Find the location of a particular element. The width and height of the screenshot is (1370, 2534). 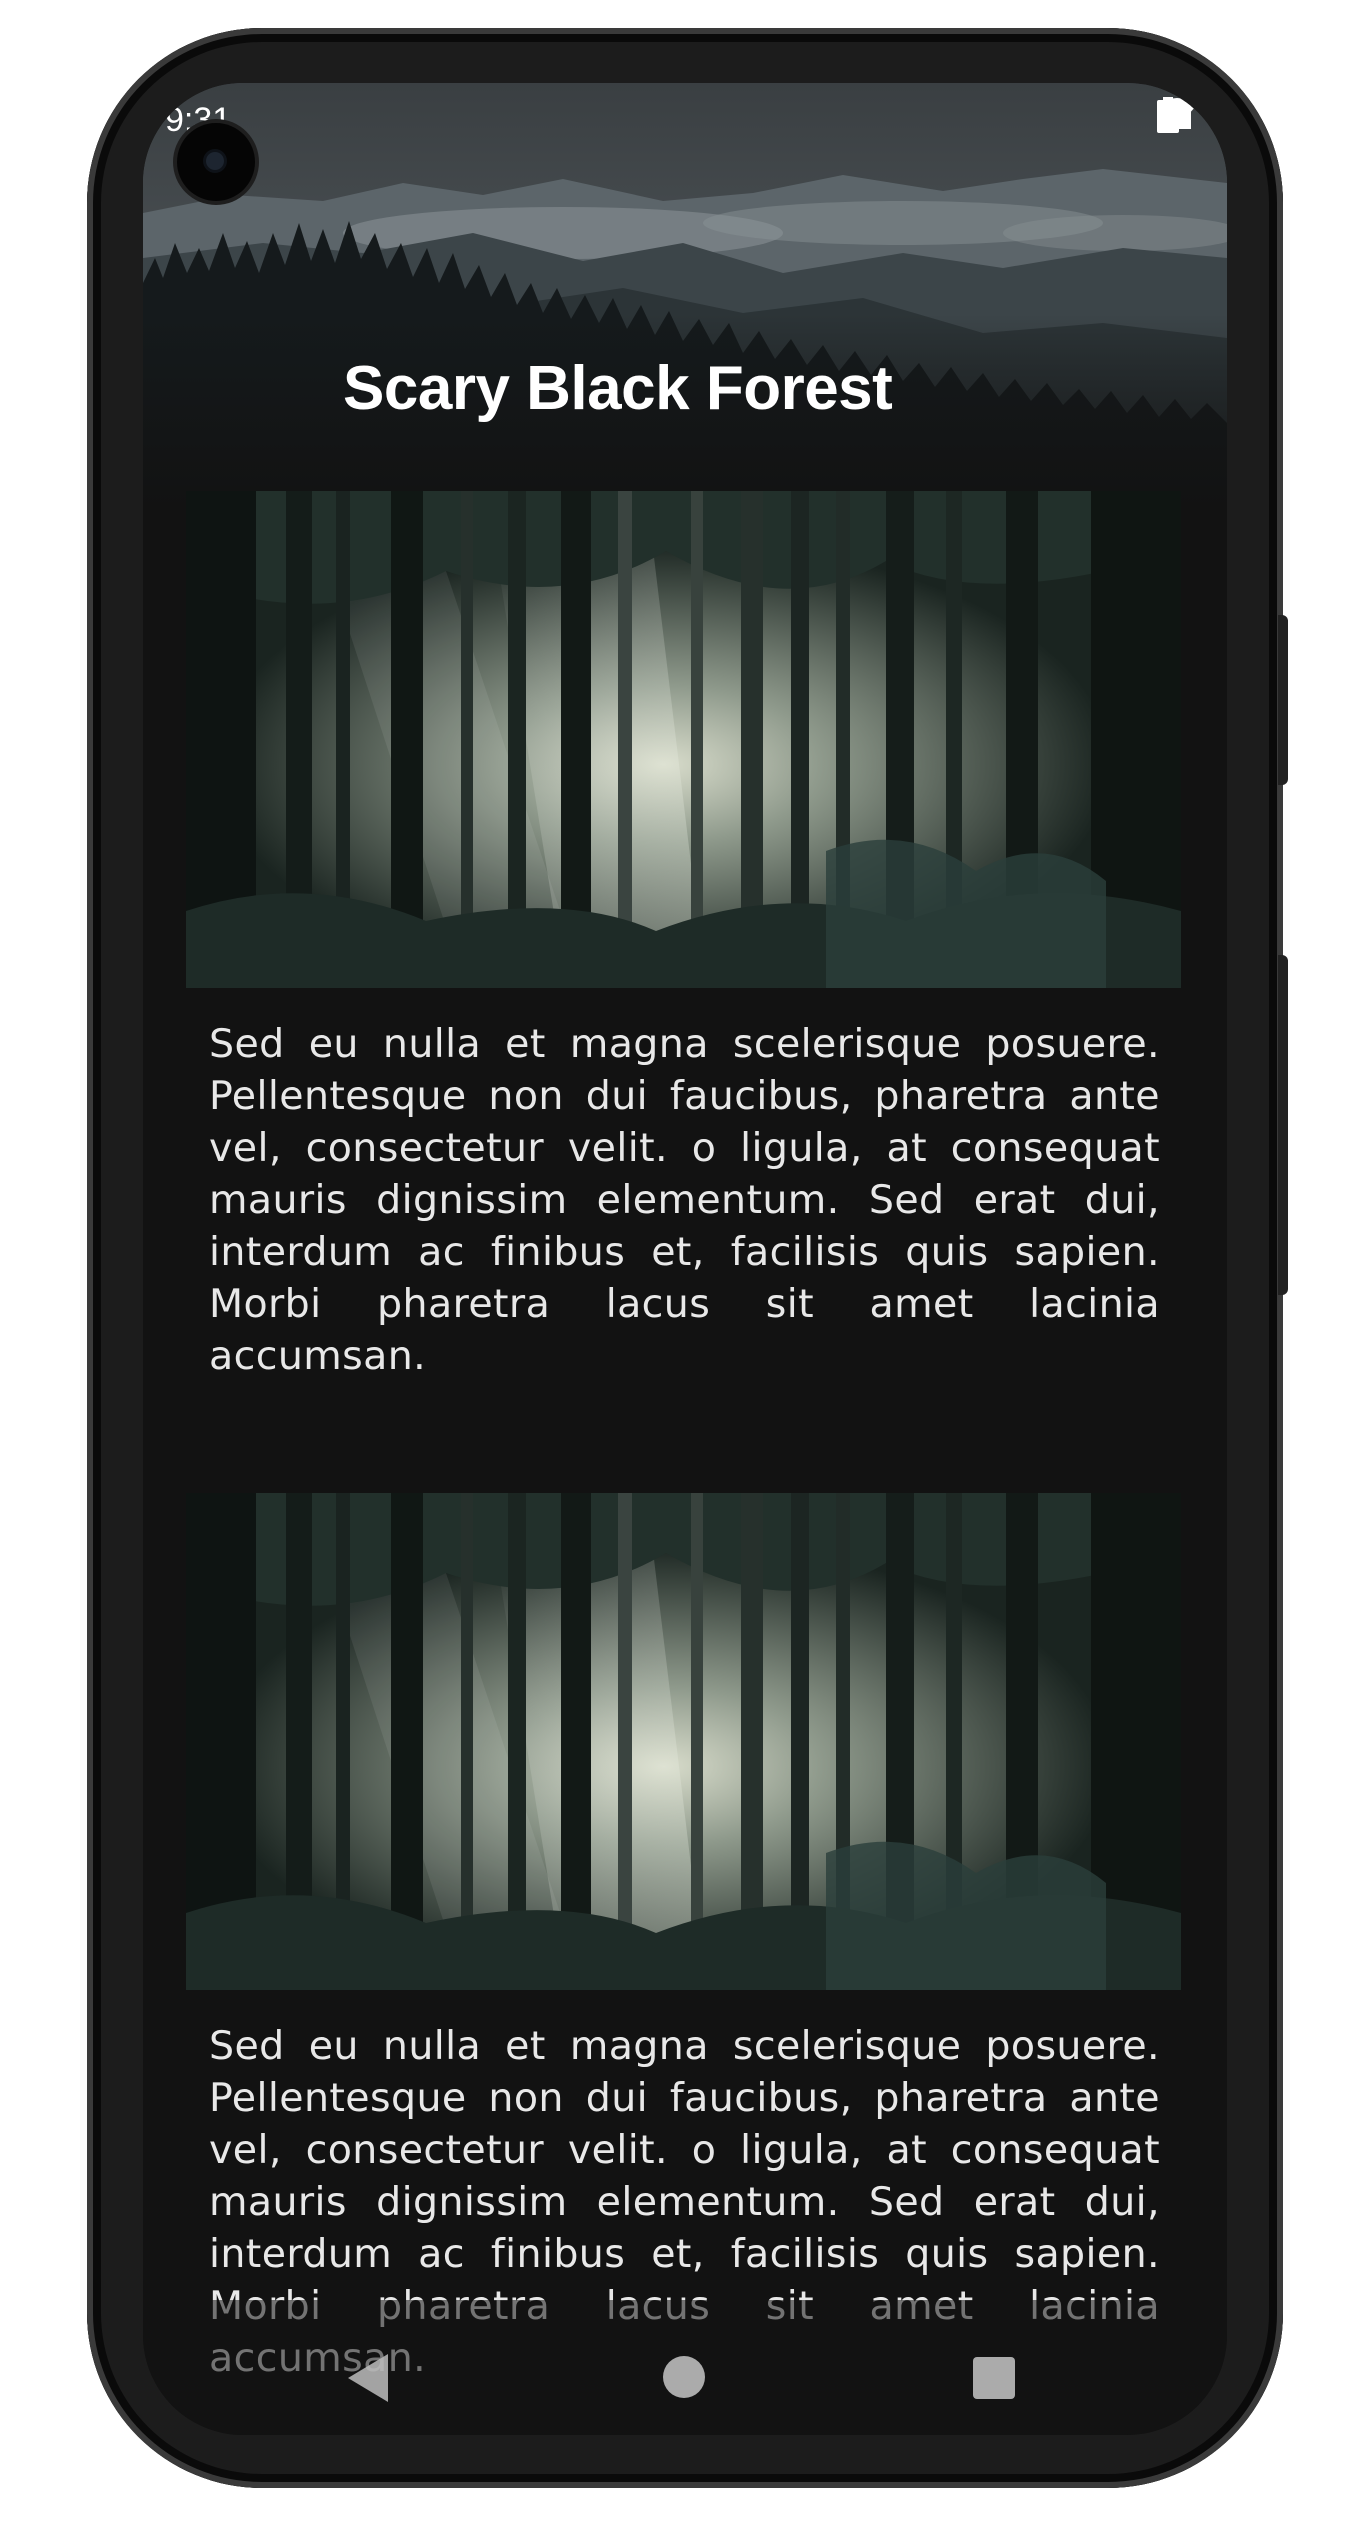

volume-button is located at coordinates (1283, 1125).